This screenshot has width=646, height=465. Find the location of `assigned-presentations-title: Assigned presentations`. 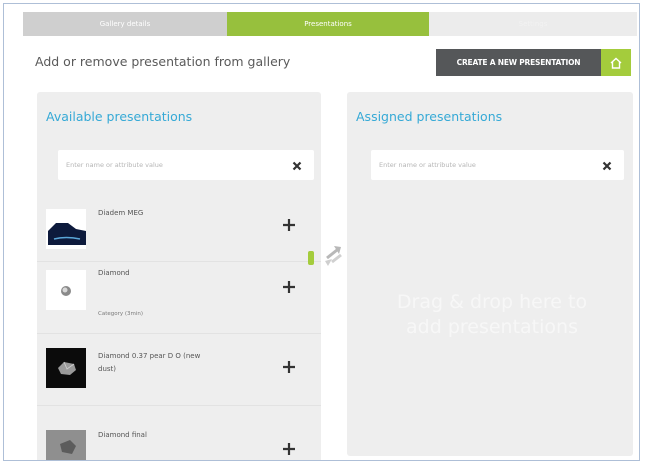

assigned-presentations-title: Assigned presentations is located at coordinates (429, 116).